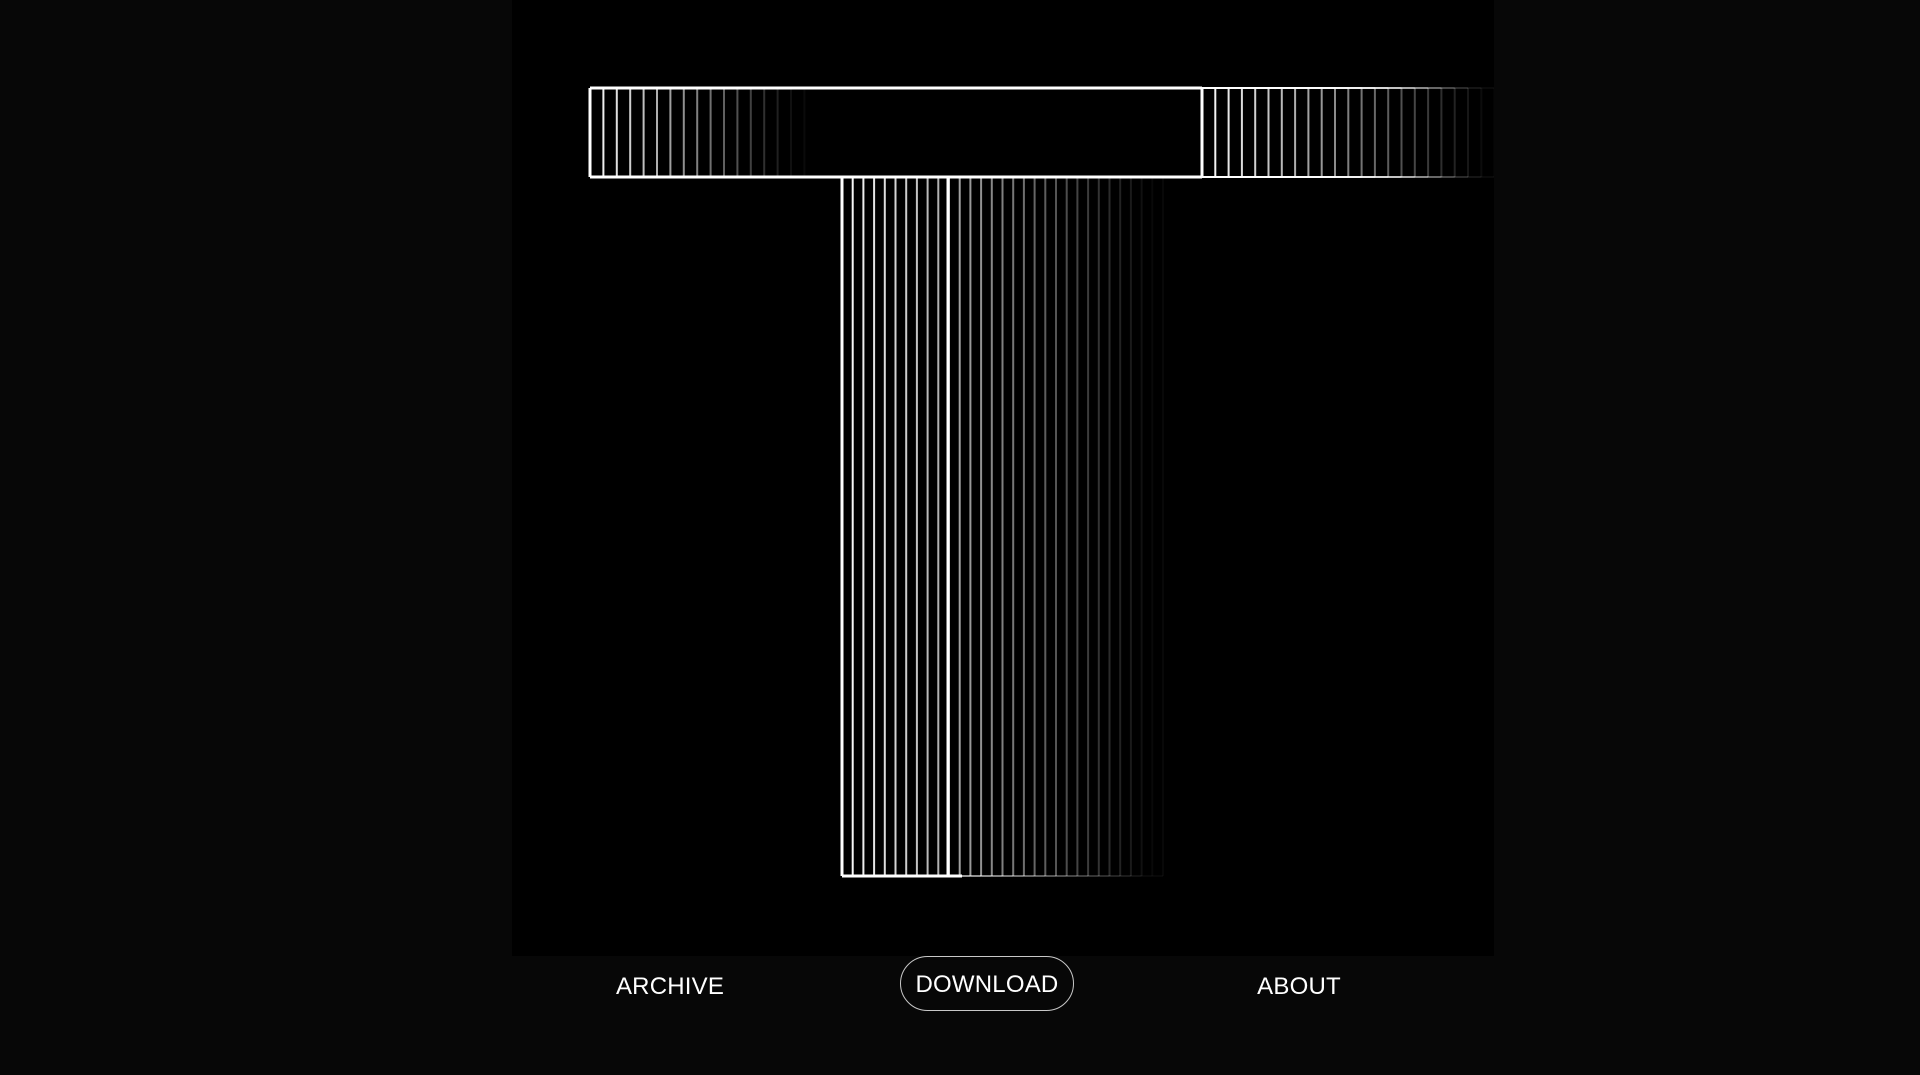  I want to click on about-link: ABOUT, so click(1299, 986).